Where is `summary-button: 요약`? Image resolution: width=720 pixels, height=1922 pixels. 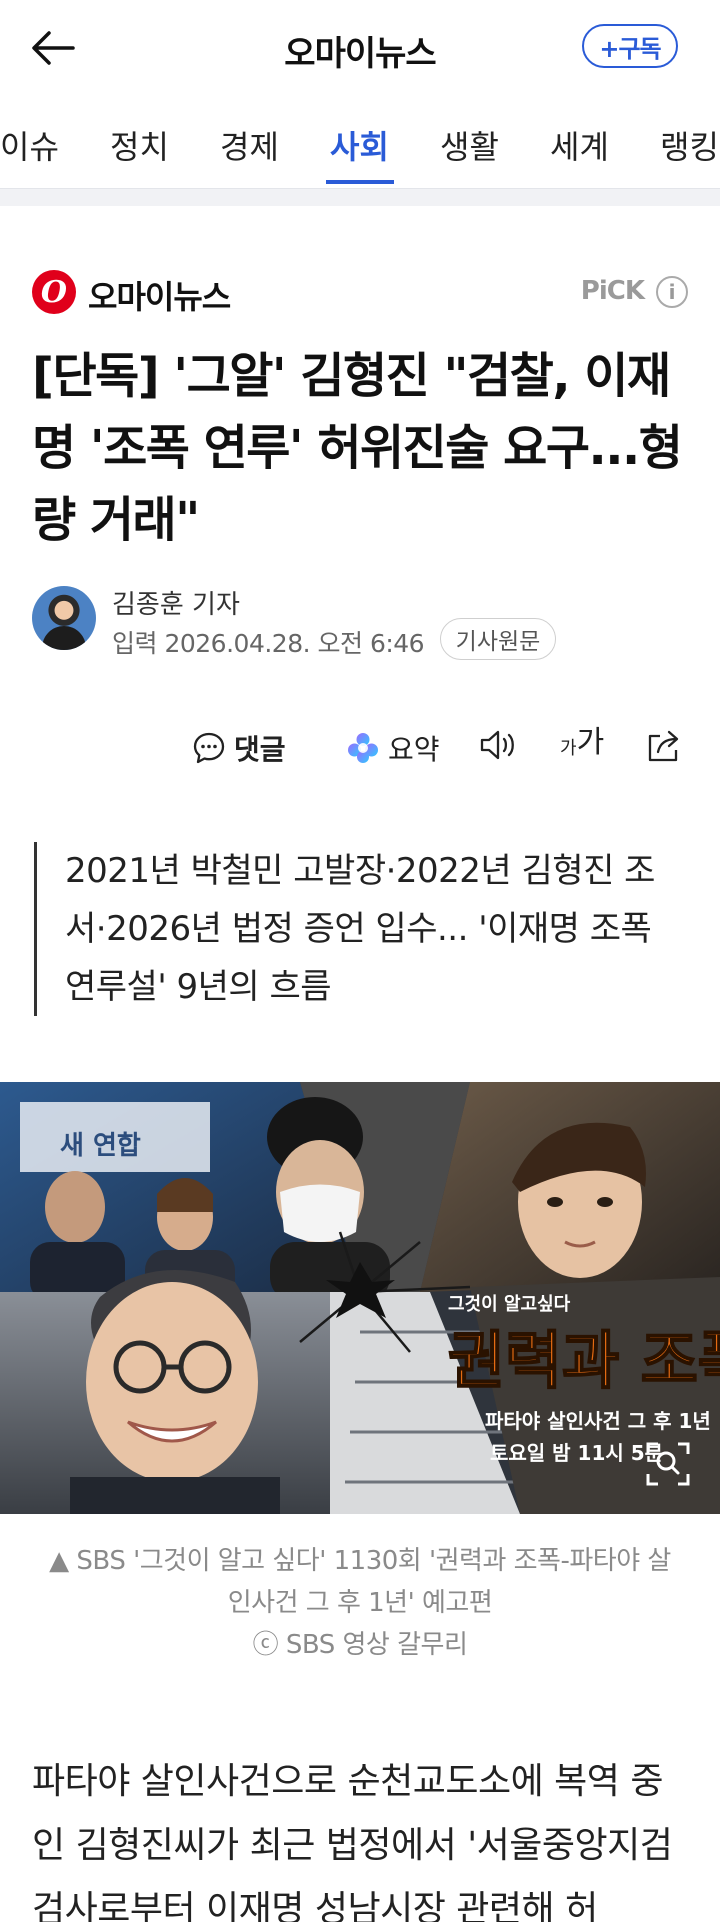
summary-button: 요약 is located at coordinates (393, 748).